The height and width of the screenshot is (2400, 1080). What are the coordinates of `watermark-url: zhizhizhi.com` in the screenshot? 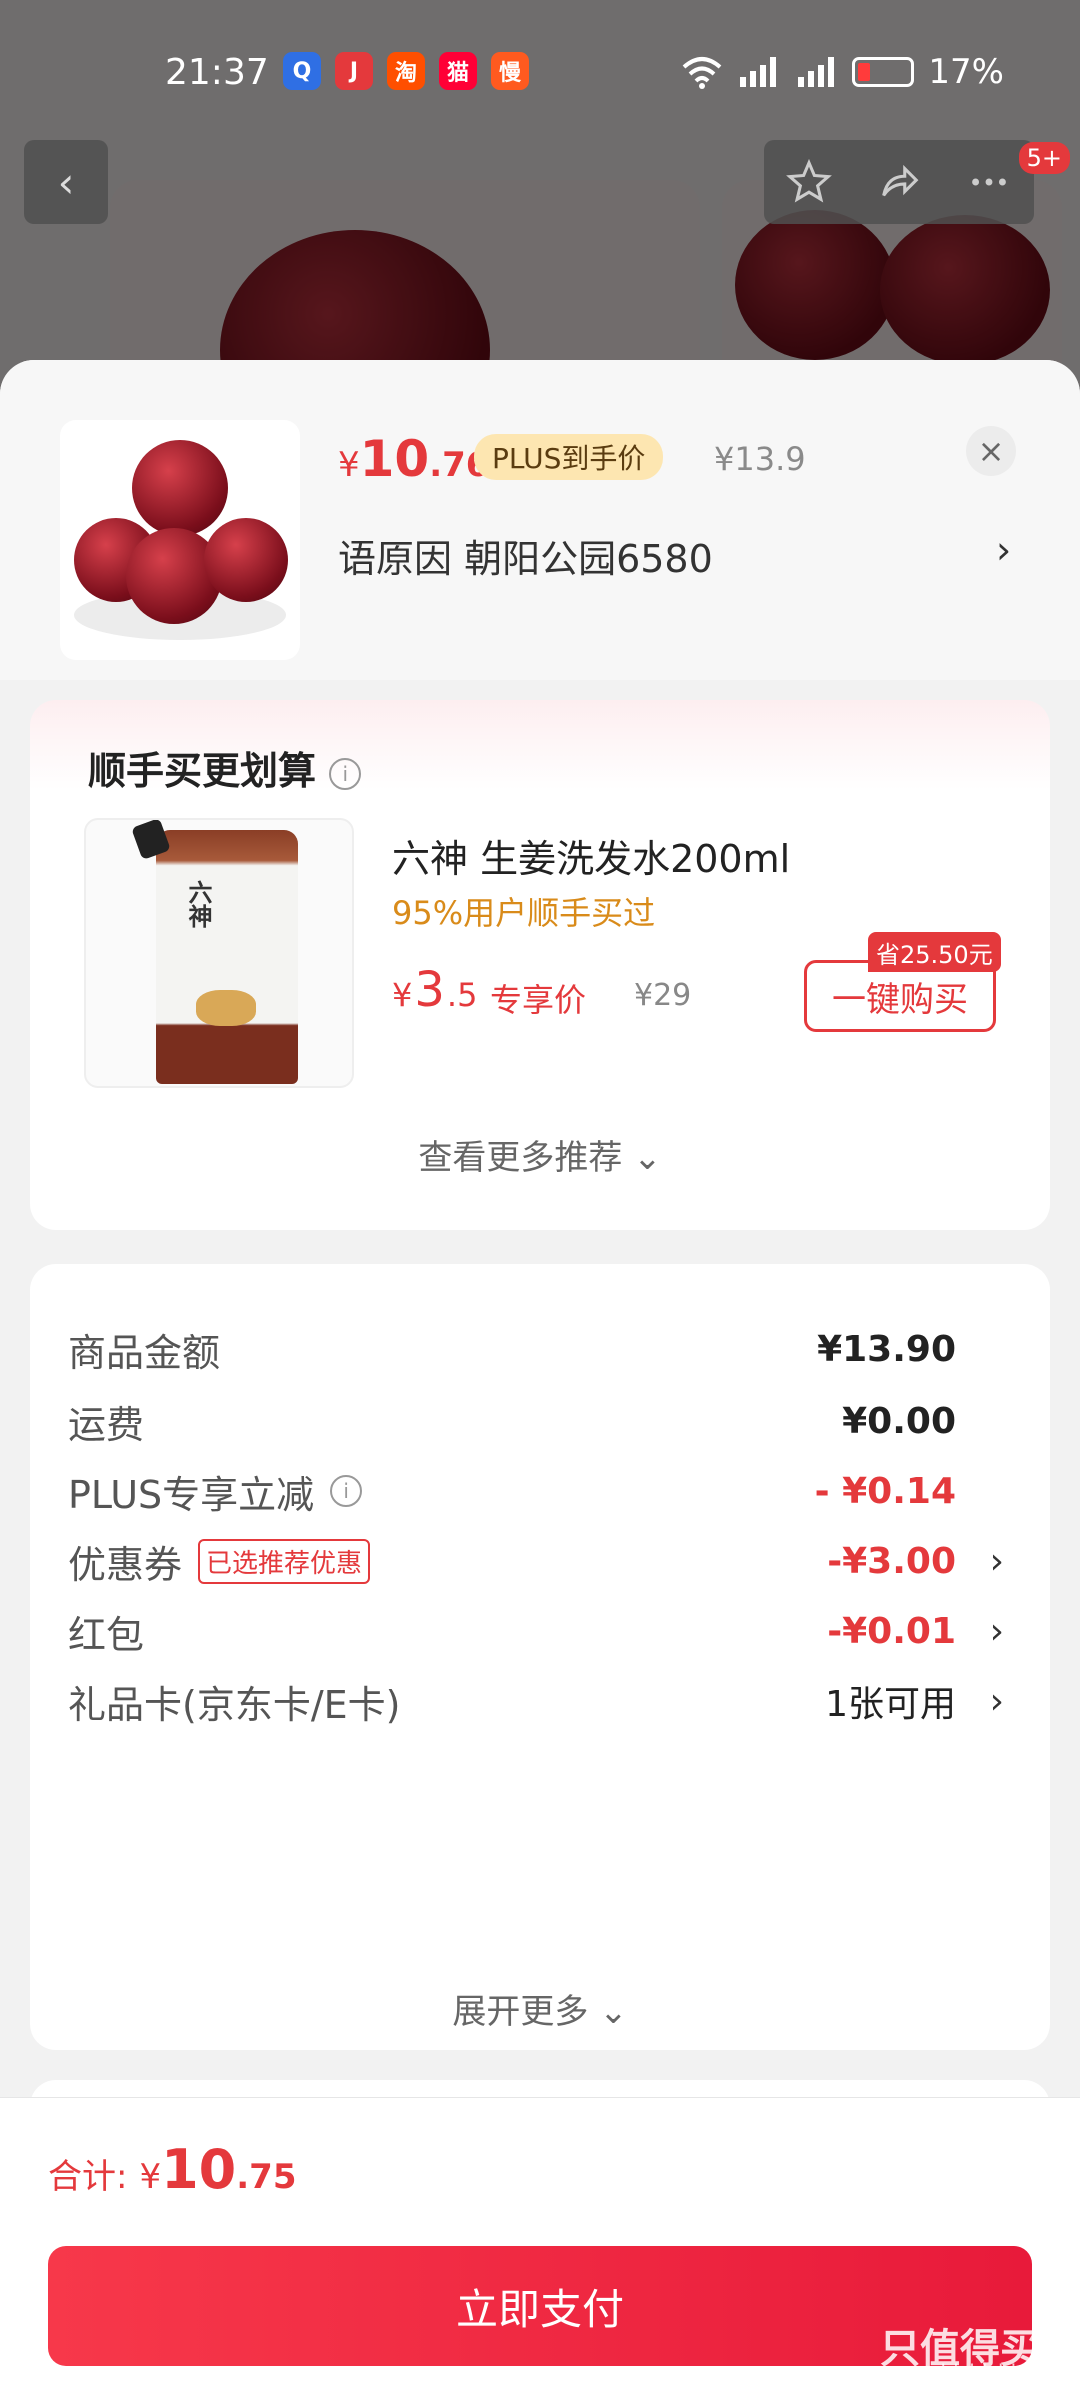 It's located at (998, 2372).